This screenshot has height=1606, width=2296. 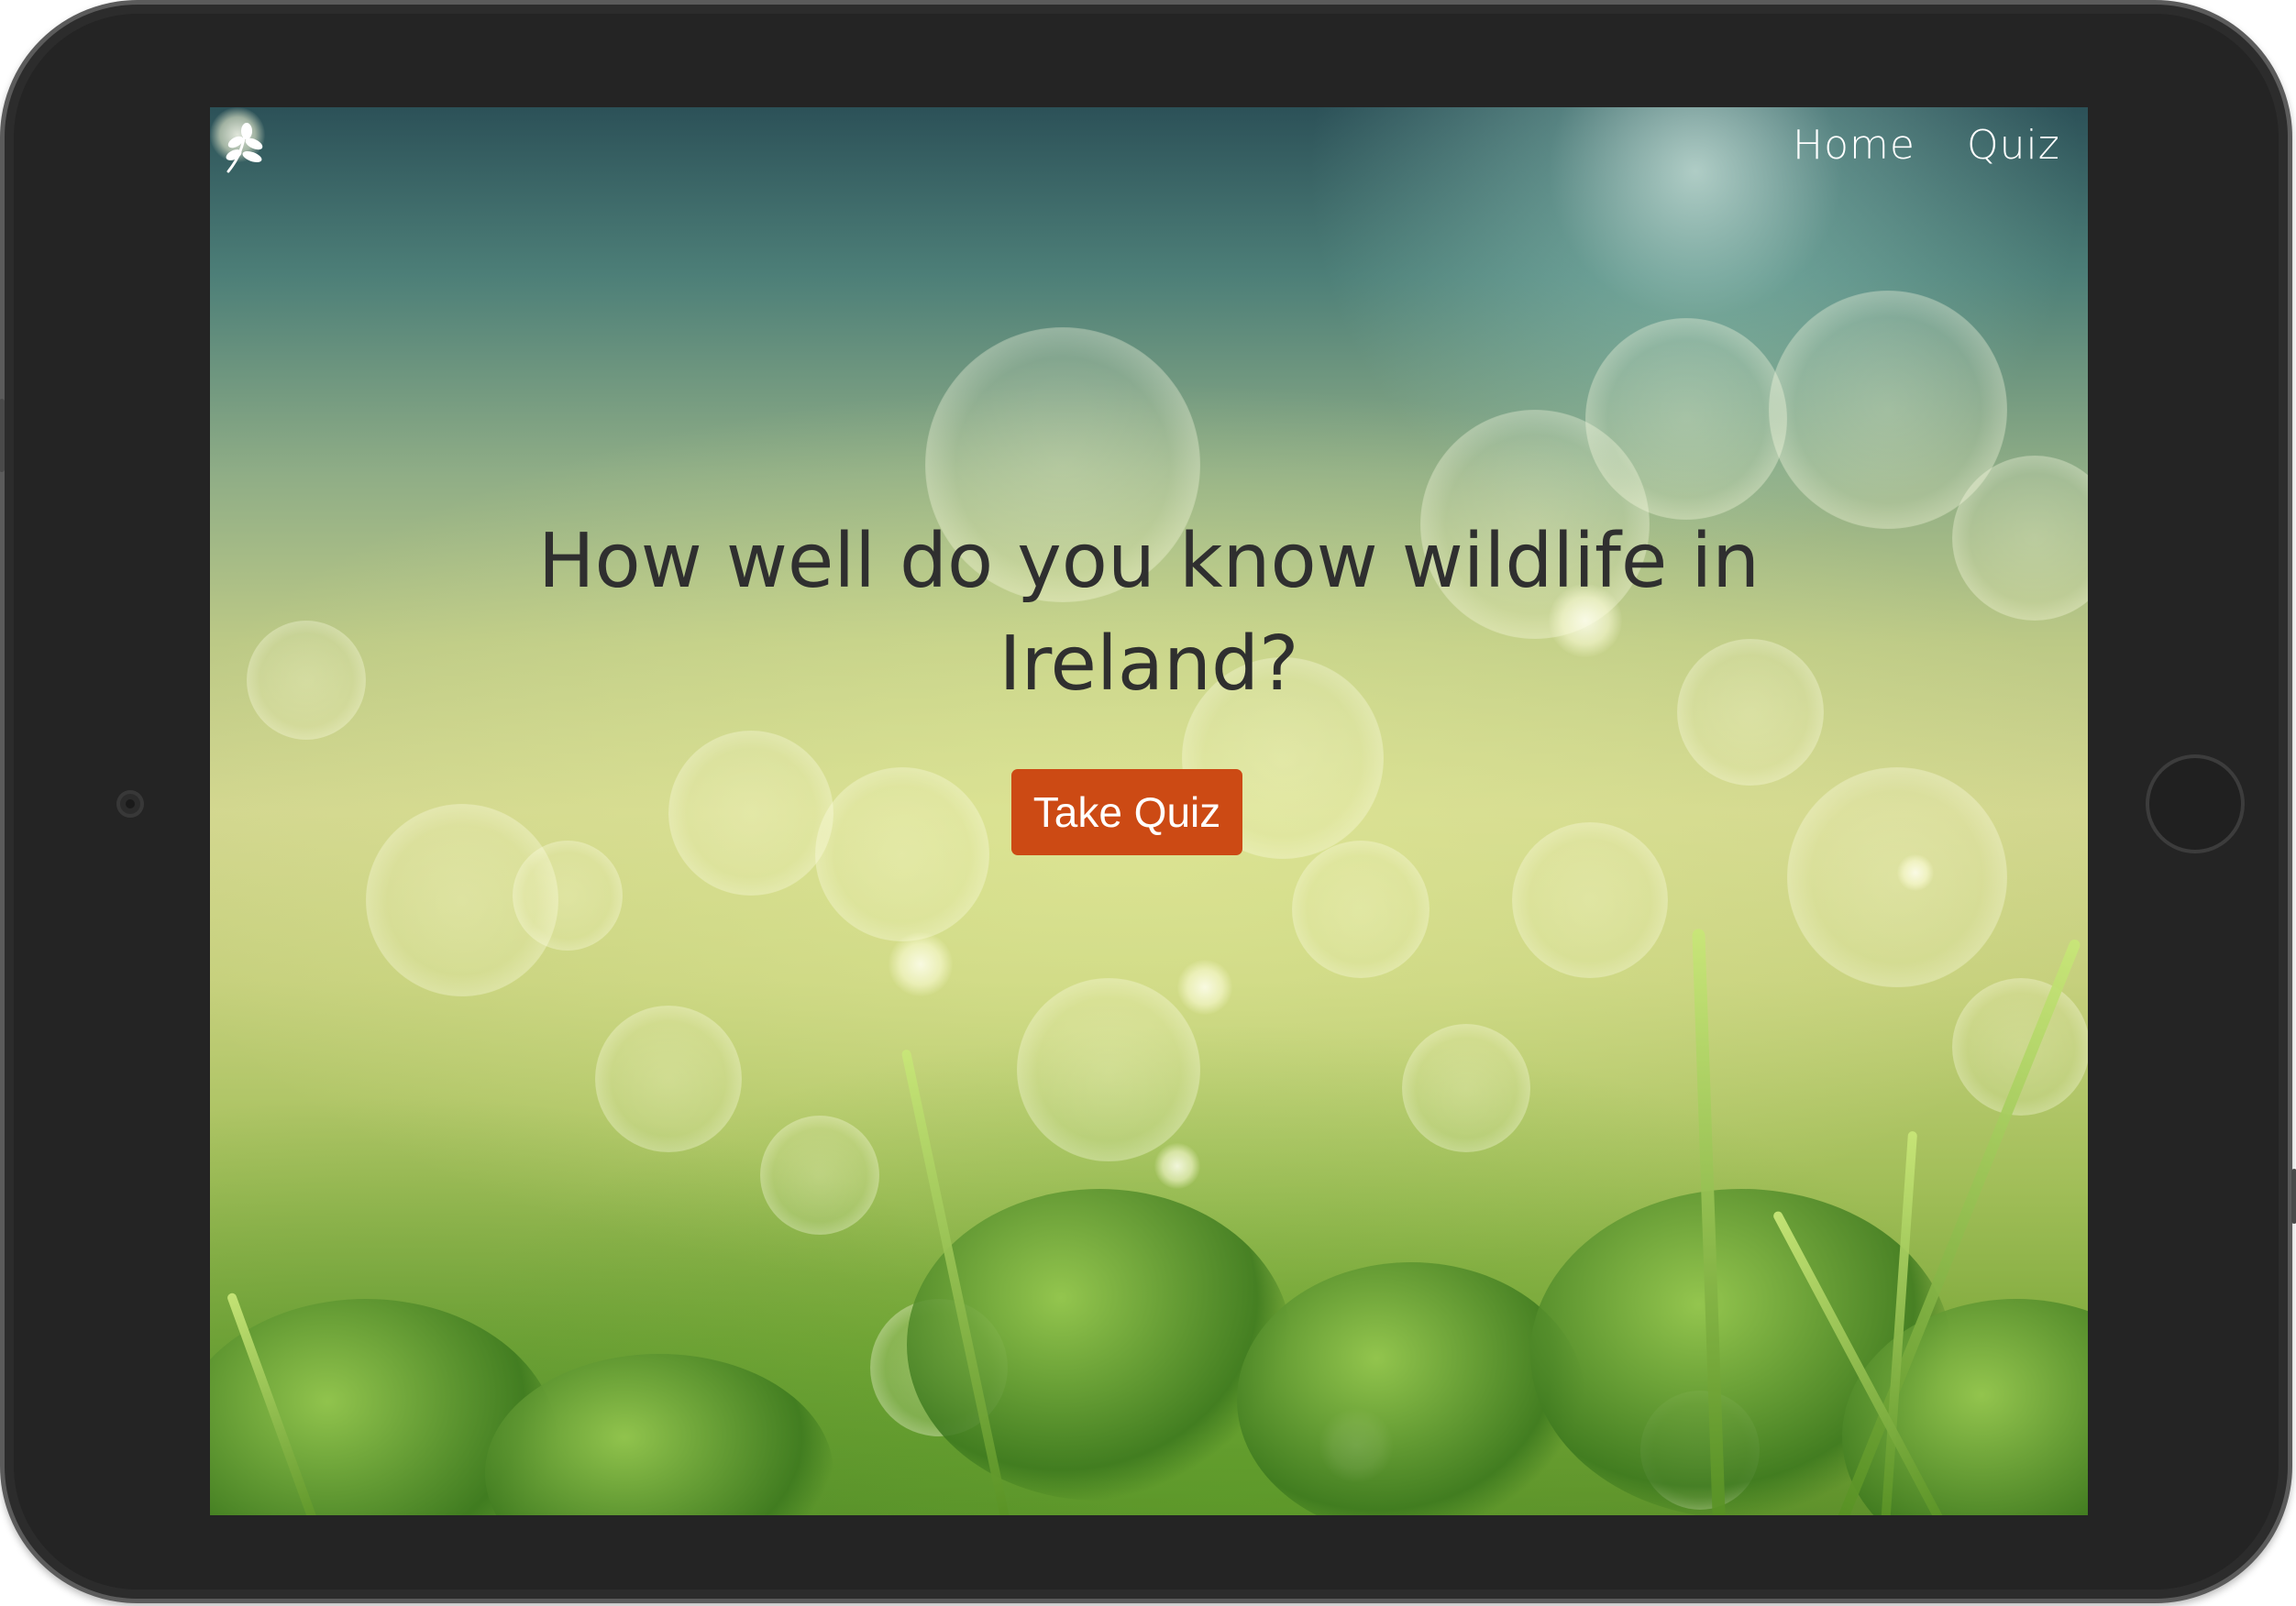 I want to click on nav-link-quiz: Quiz, so click(x=2013, y=145).